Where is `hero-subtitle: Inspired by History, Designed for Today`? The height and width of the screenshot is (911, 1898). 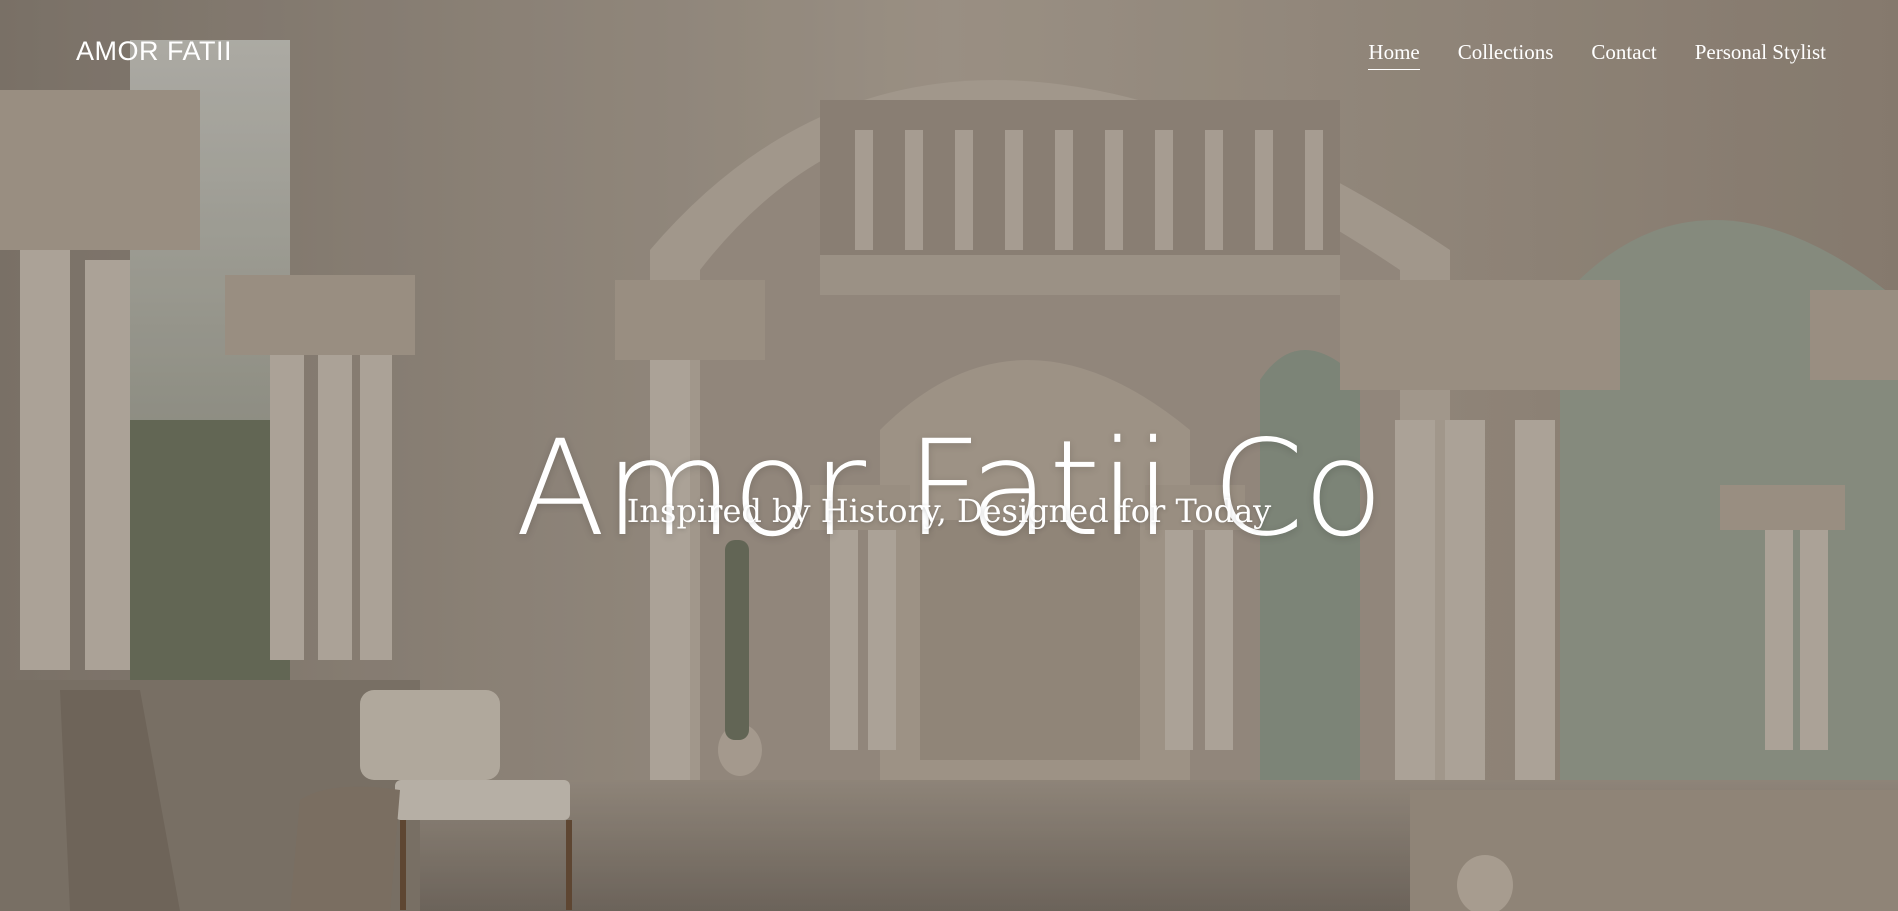
hero-subtitle: Inspired by History, Designed for Today is located at coordinates (949, 511).